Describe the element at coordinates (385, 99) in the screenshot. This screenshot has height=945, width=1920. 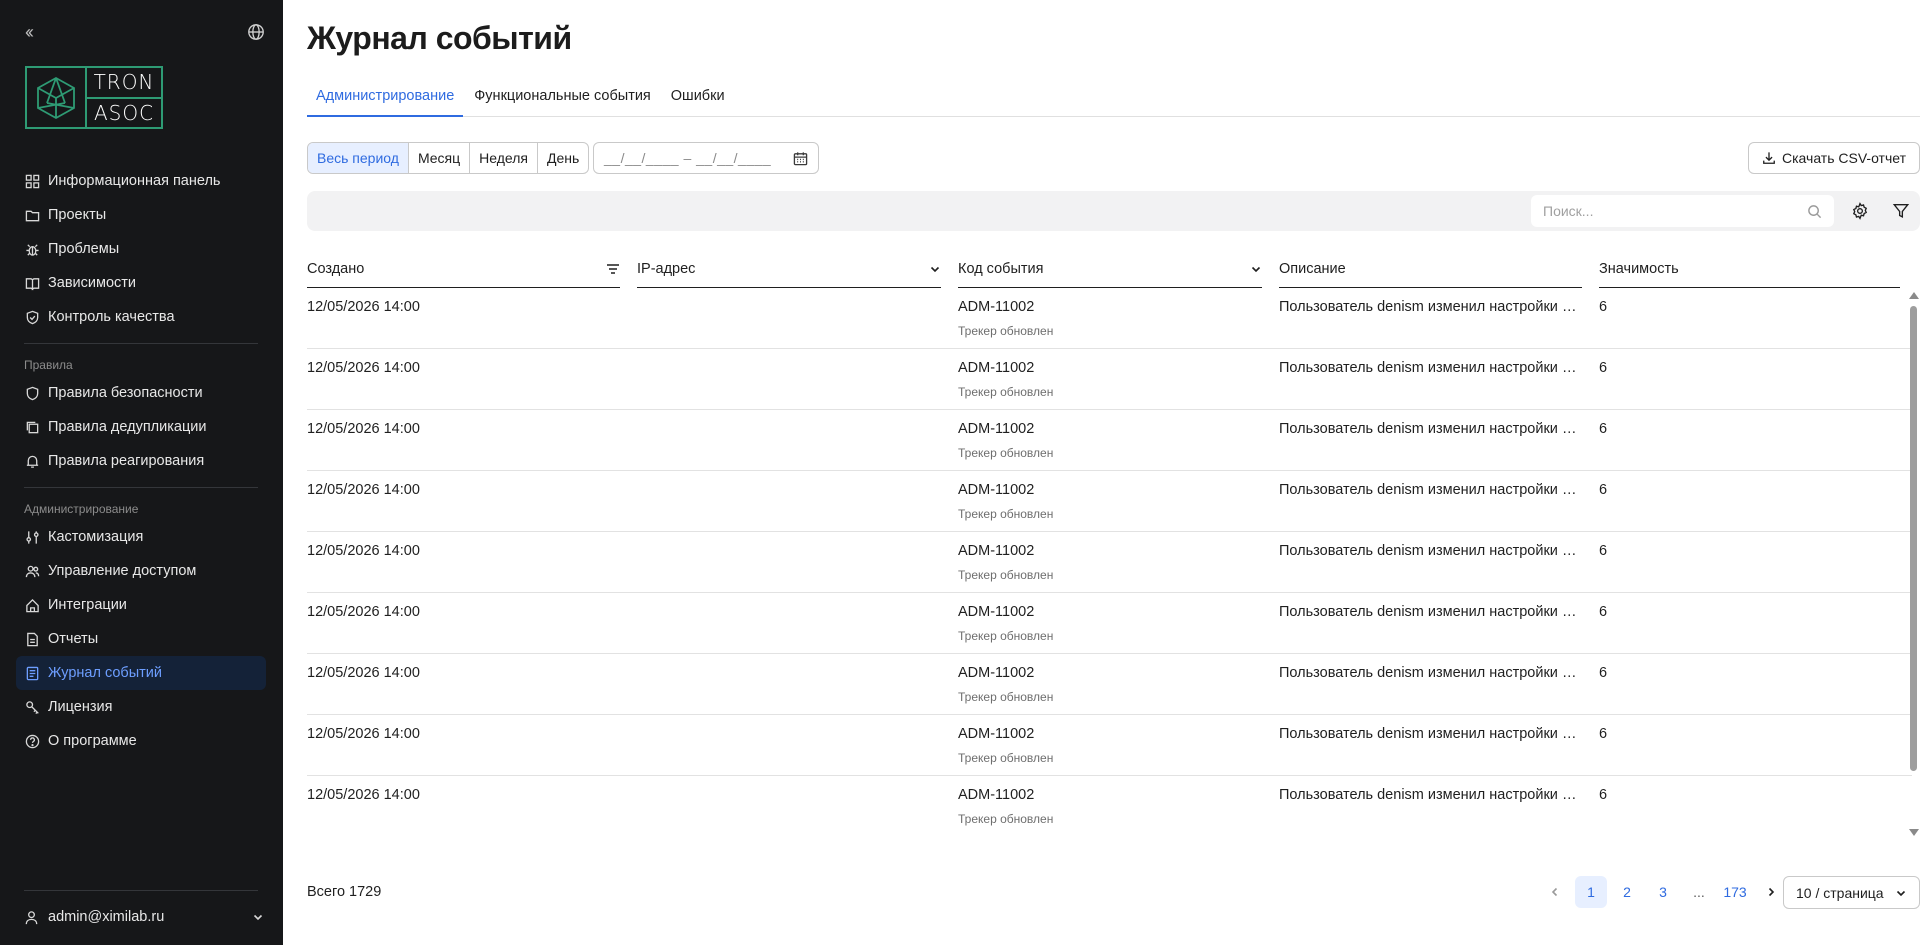
I see `tab-administration: Администрирование` at that location.